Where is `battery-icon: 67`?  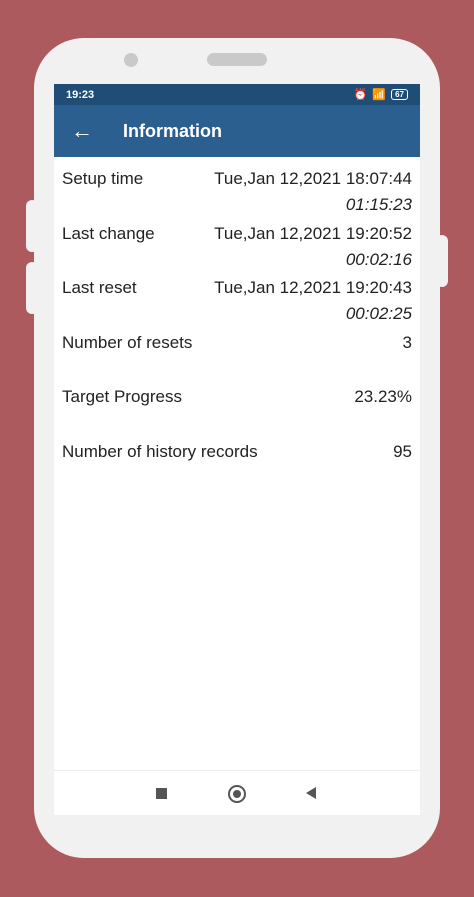
battery-icon: 67 is located at coordinates (399, 94).